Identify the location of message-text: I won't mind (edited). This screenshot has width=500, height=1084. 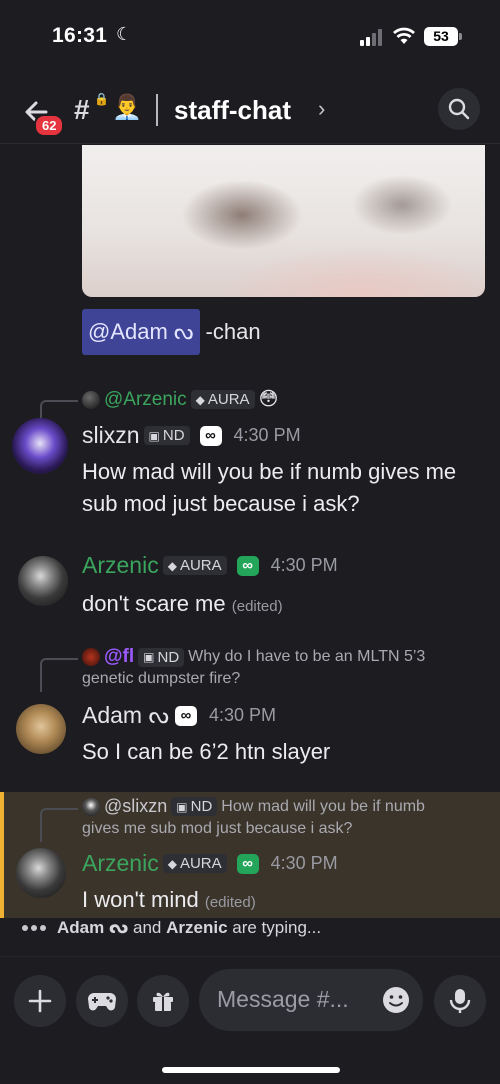
(169, 901).